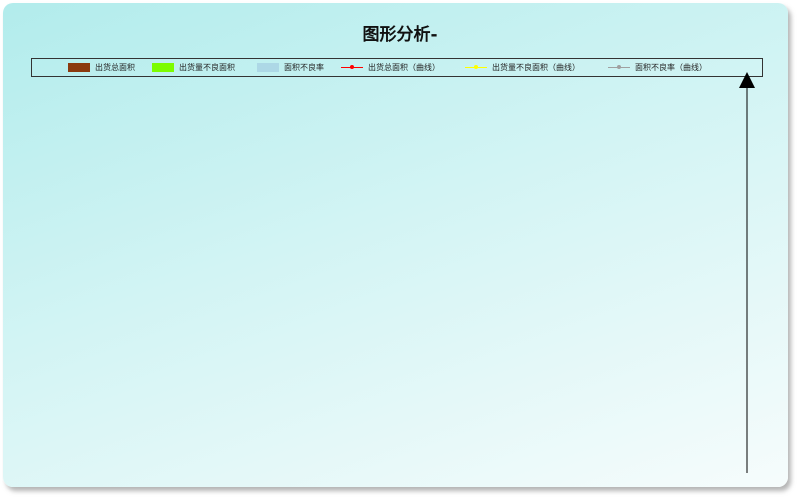 Image resolution: width=800 pixels, height=500 pixels. Describe the element at coordinates (747, 80) in the screenshot. I see `y-axis-arrow-icon` at that location.